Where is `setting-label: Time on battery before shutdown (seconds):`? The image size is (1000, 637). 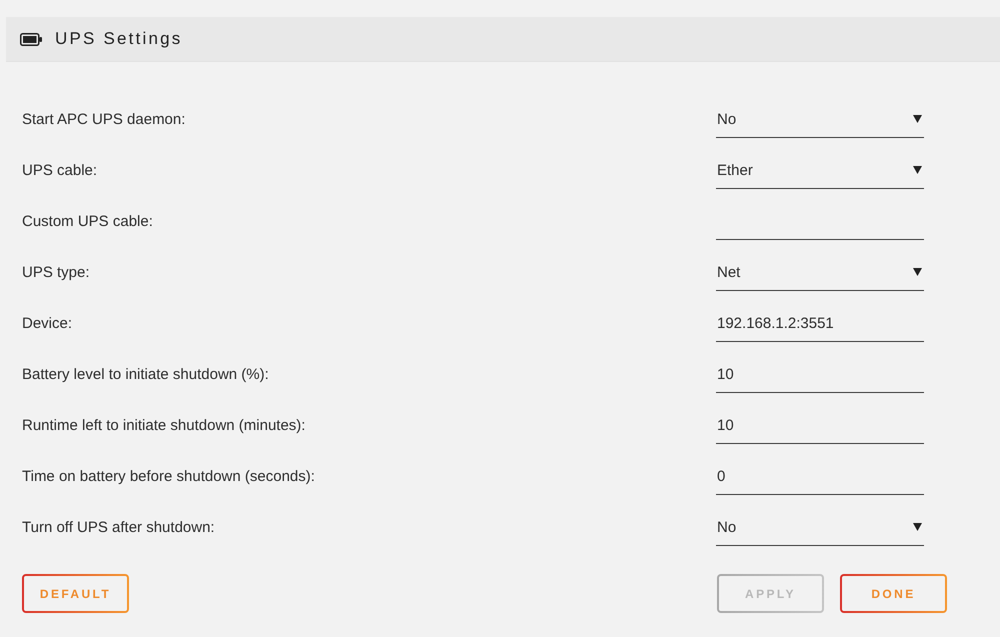 setting-label: Time on battery before shutdown (seconds): is located at coordinates (168, 476).